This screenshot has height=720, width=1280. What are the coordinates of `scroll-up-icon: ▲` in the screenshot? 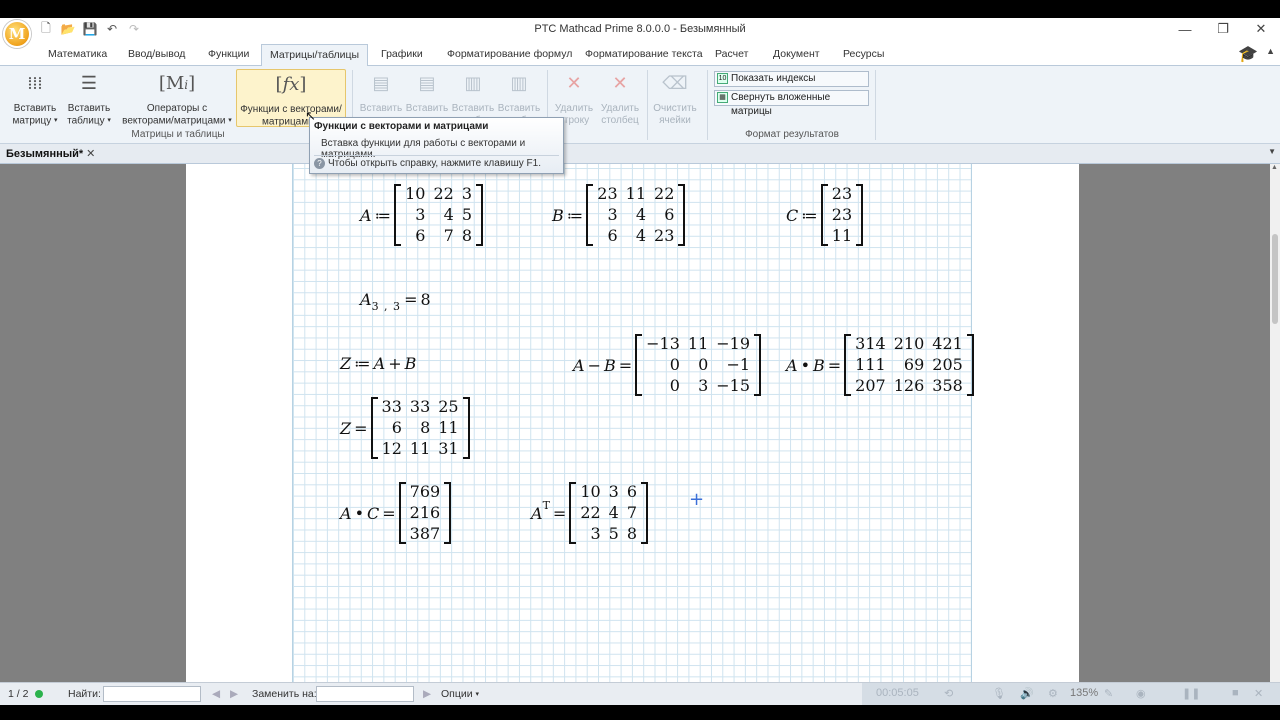 It's located at (1274, 167).